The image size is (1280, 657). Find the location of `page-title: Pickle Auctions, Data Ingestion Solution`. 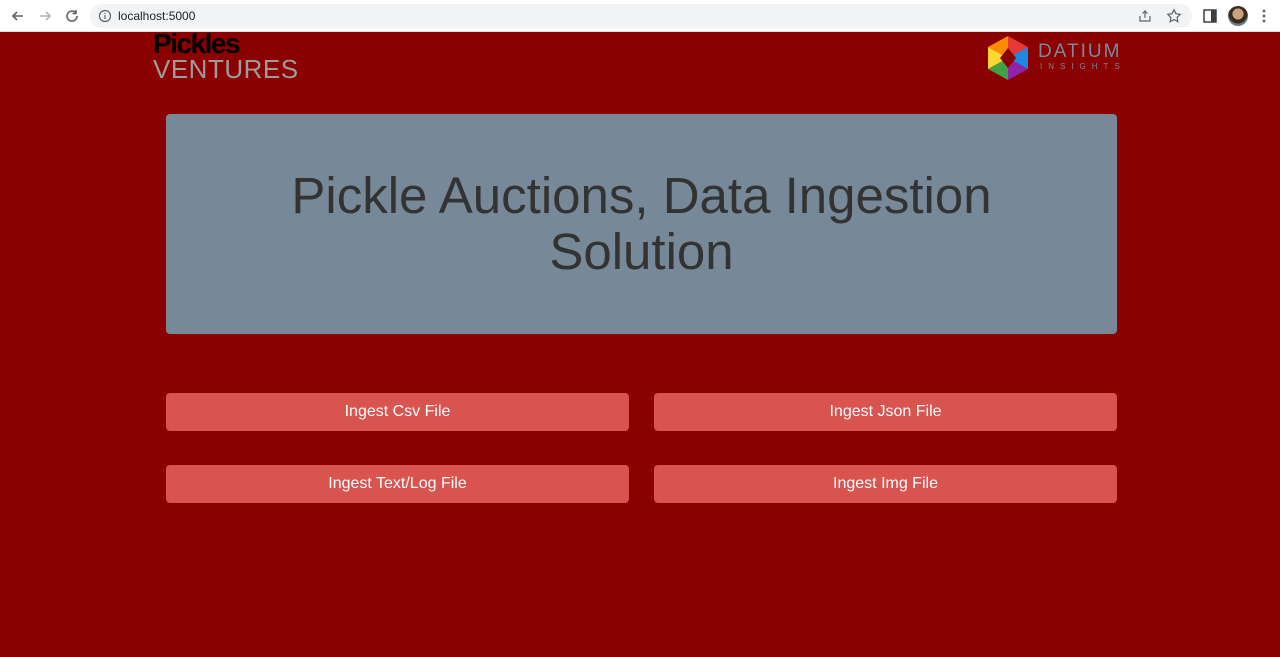

page-title: Pickle Auctions, Data Ingestion Solution is located at coordinates (641, 223).